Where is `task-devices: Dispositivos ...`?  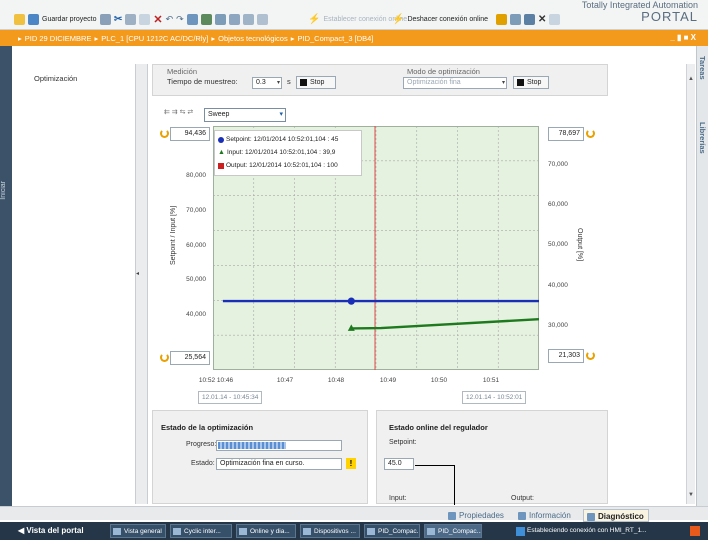 task-devices: Dispositivos ... is located at coordinates (330, 531).